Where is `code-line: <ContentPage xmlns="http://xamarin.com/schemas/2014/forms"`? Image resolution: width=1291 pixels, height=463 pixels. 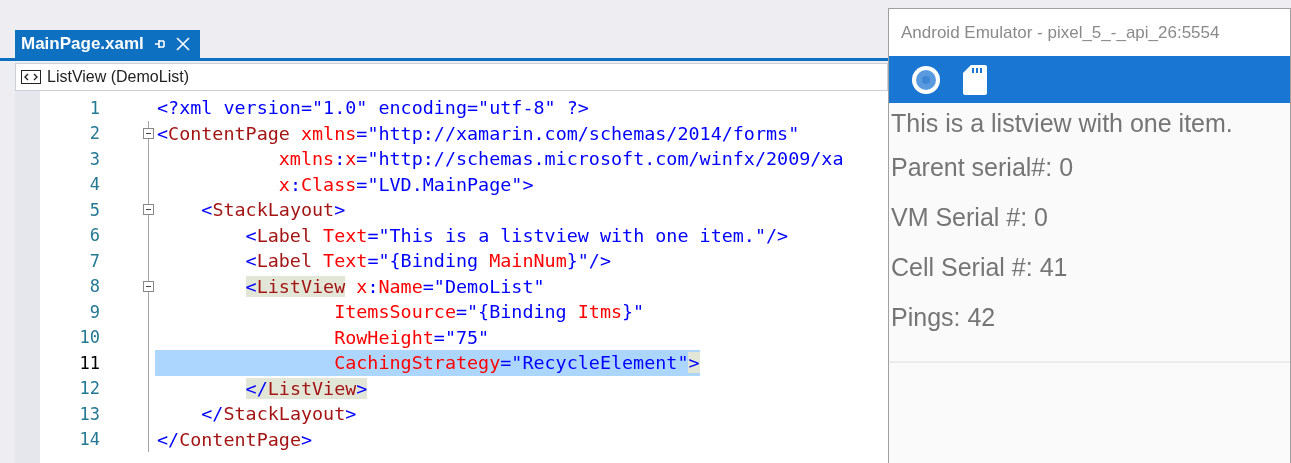
code-line: <ContentPage xmlns="http://xamarin.com/schemas/2014/forms" is located at coordinates (478, 133).